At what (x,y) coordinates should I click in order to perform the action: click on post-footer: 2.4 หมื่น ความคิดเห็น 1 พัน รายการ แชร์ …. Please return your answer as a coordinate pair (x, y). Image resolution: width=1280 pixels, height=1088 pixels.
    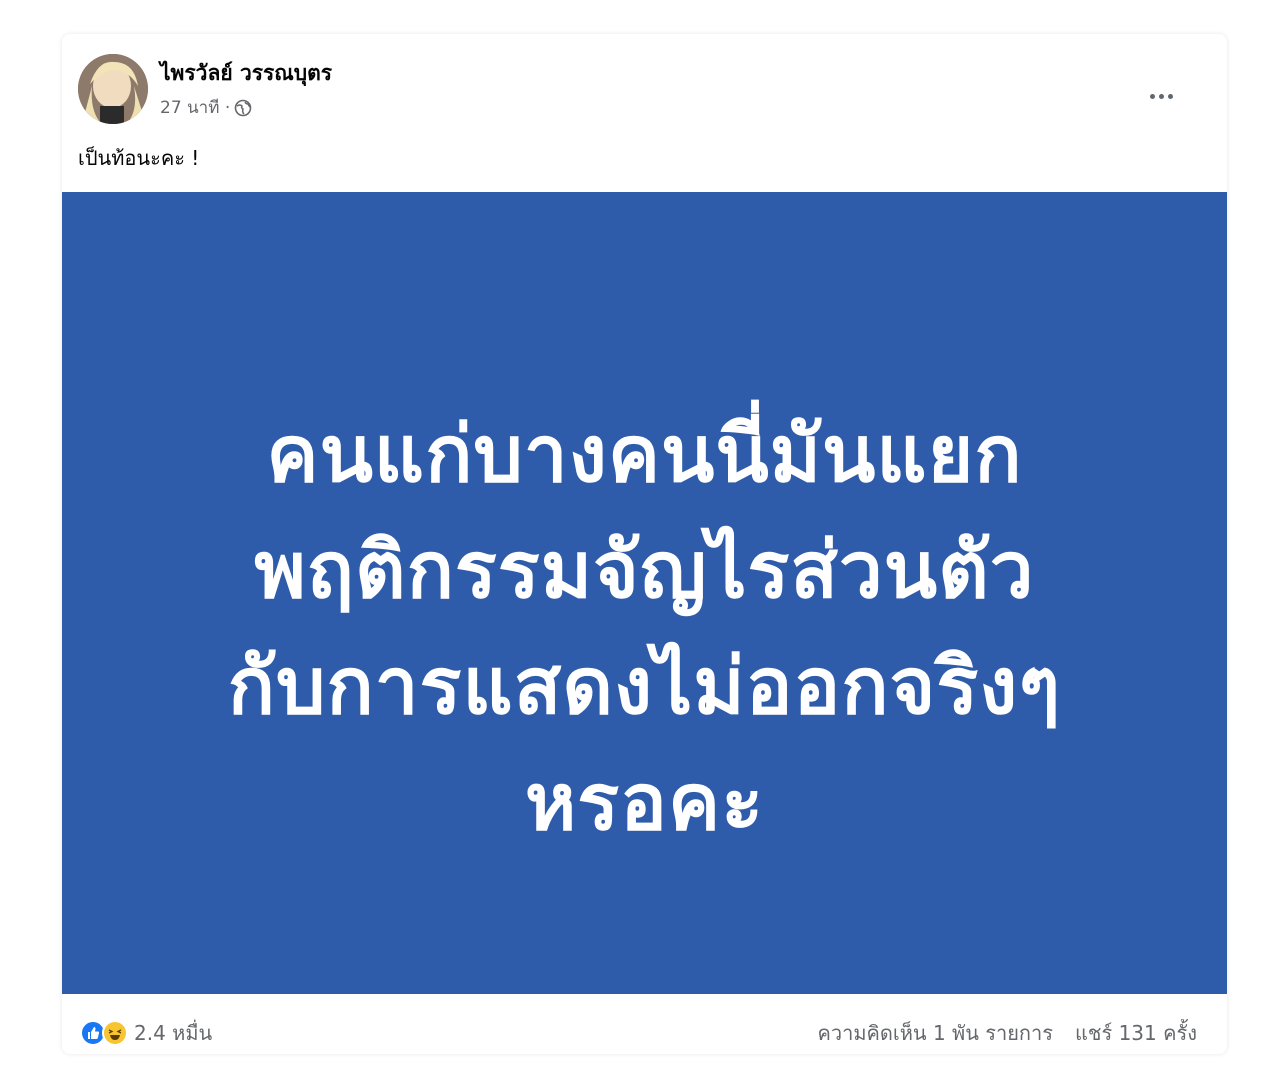
    Looking at the image, I should click on (638, 1032).